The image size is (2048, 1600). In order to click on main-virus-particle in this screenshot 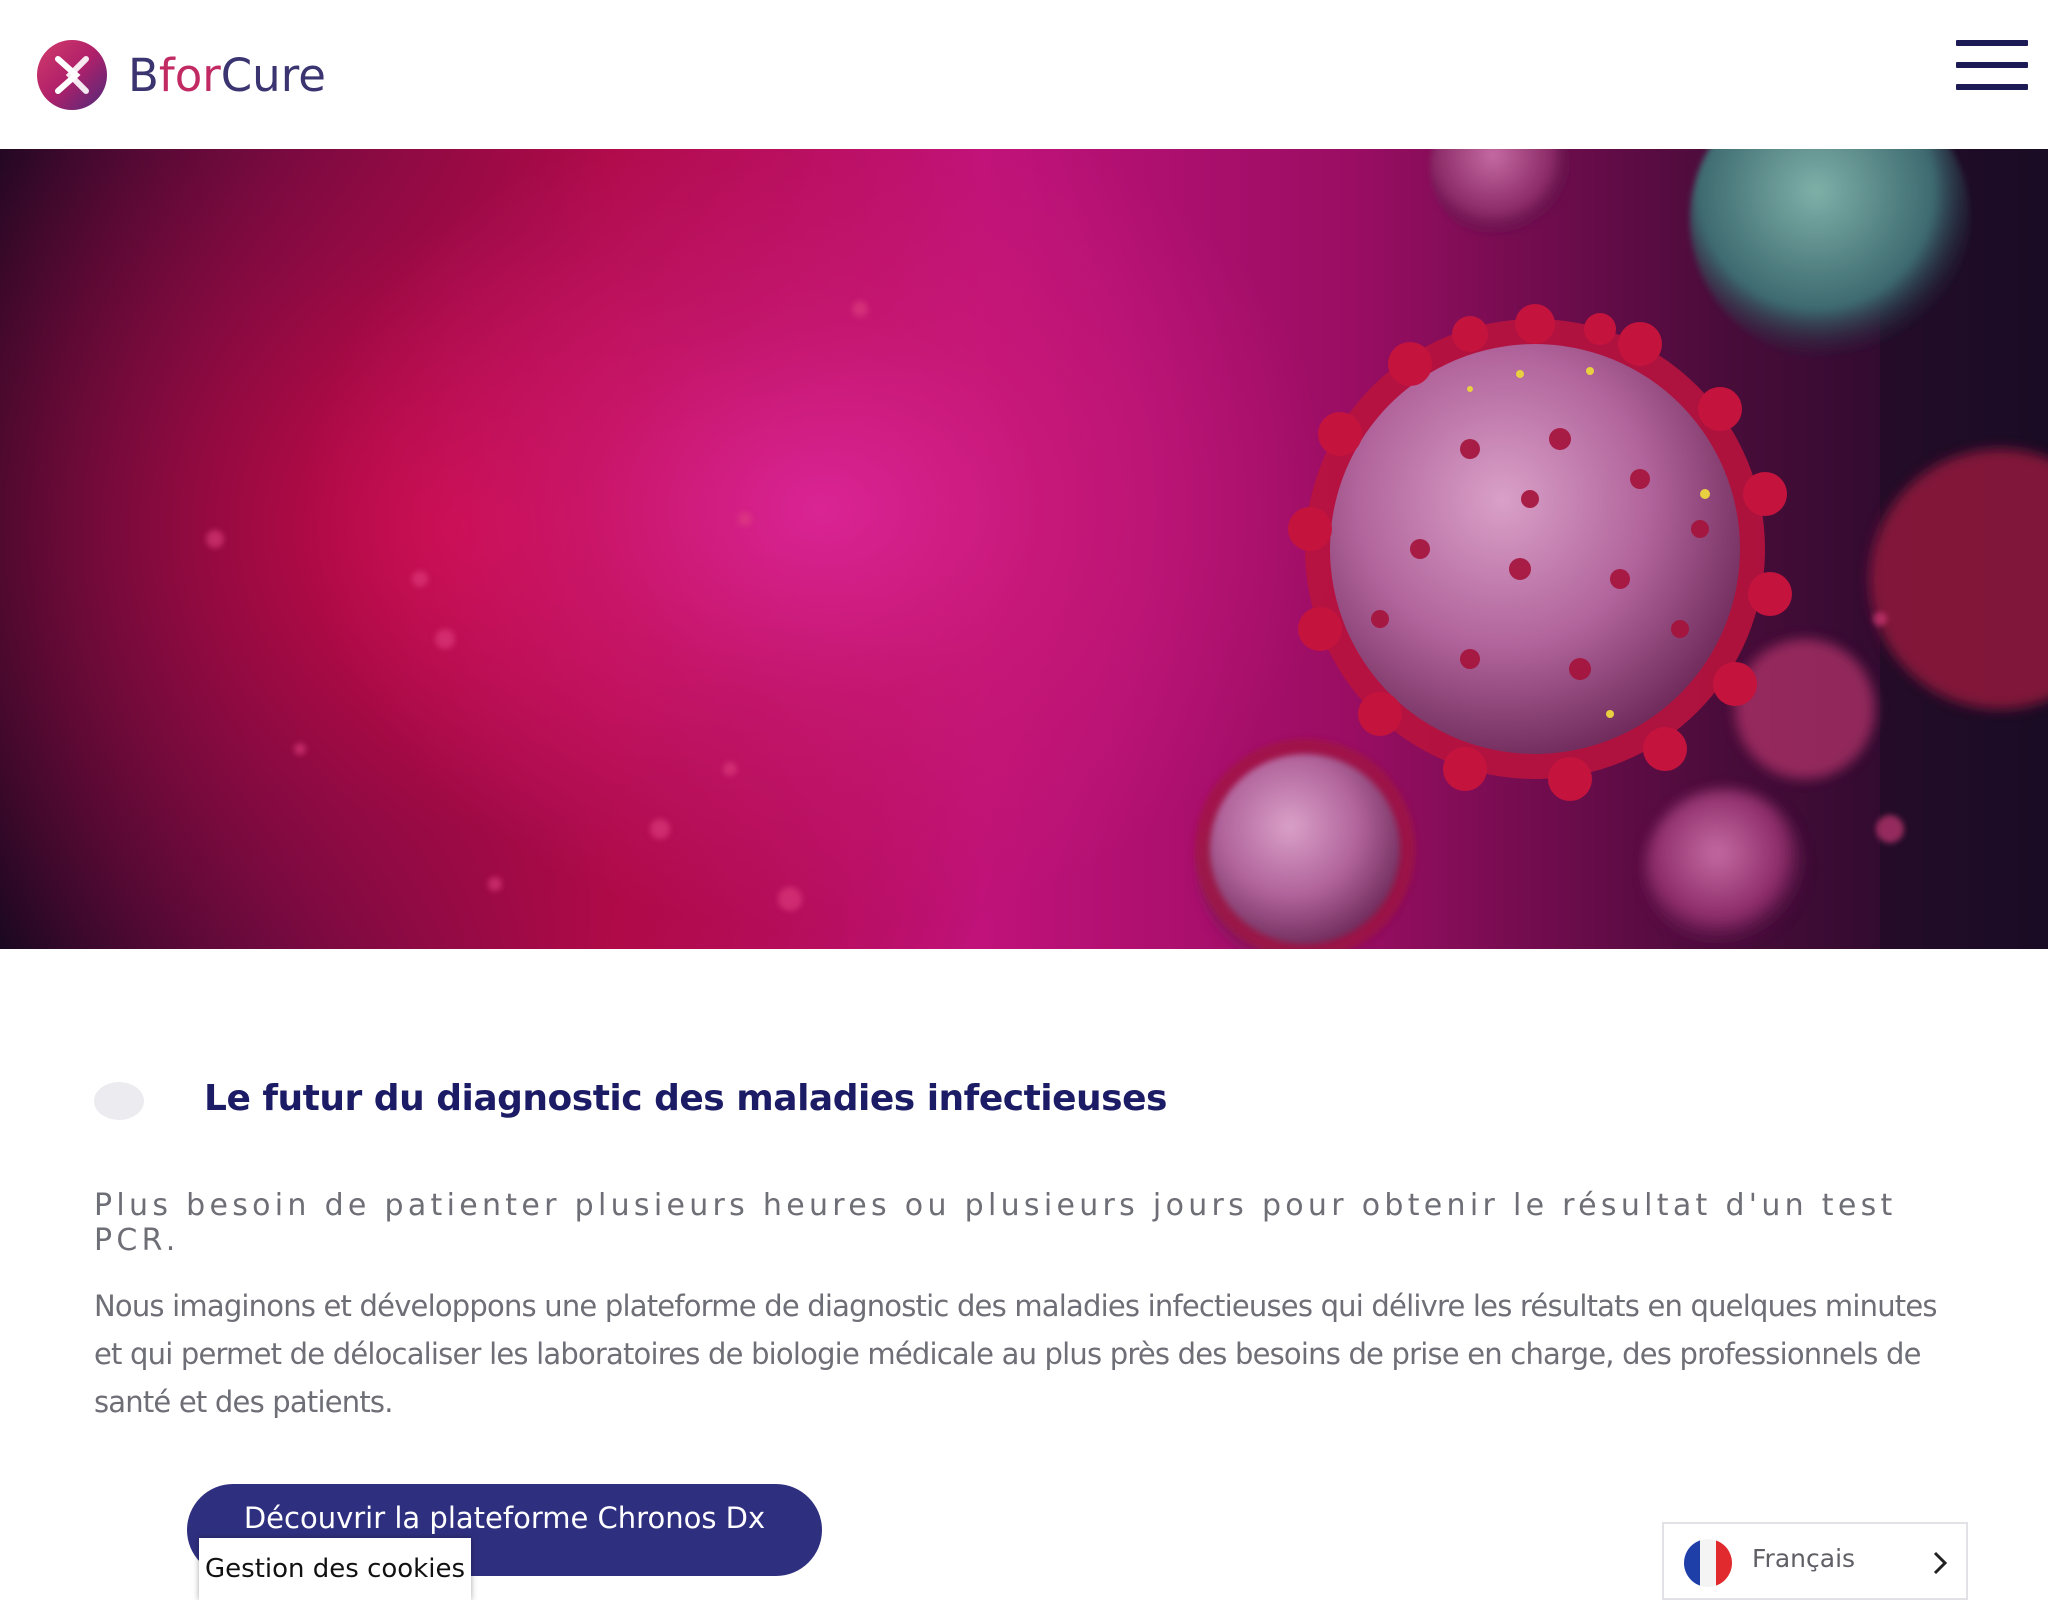, I will do `click(1540, 552)`.